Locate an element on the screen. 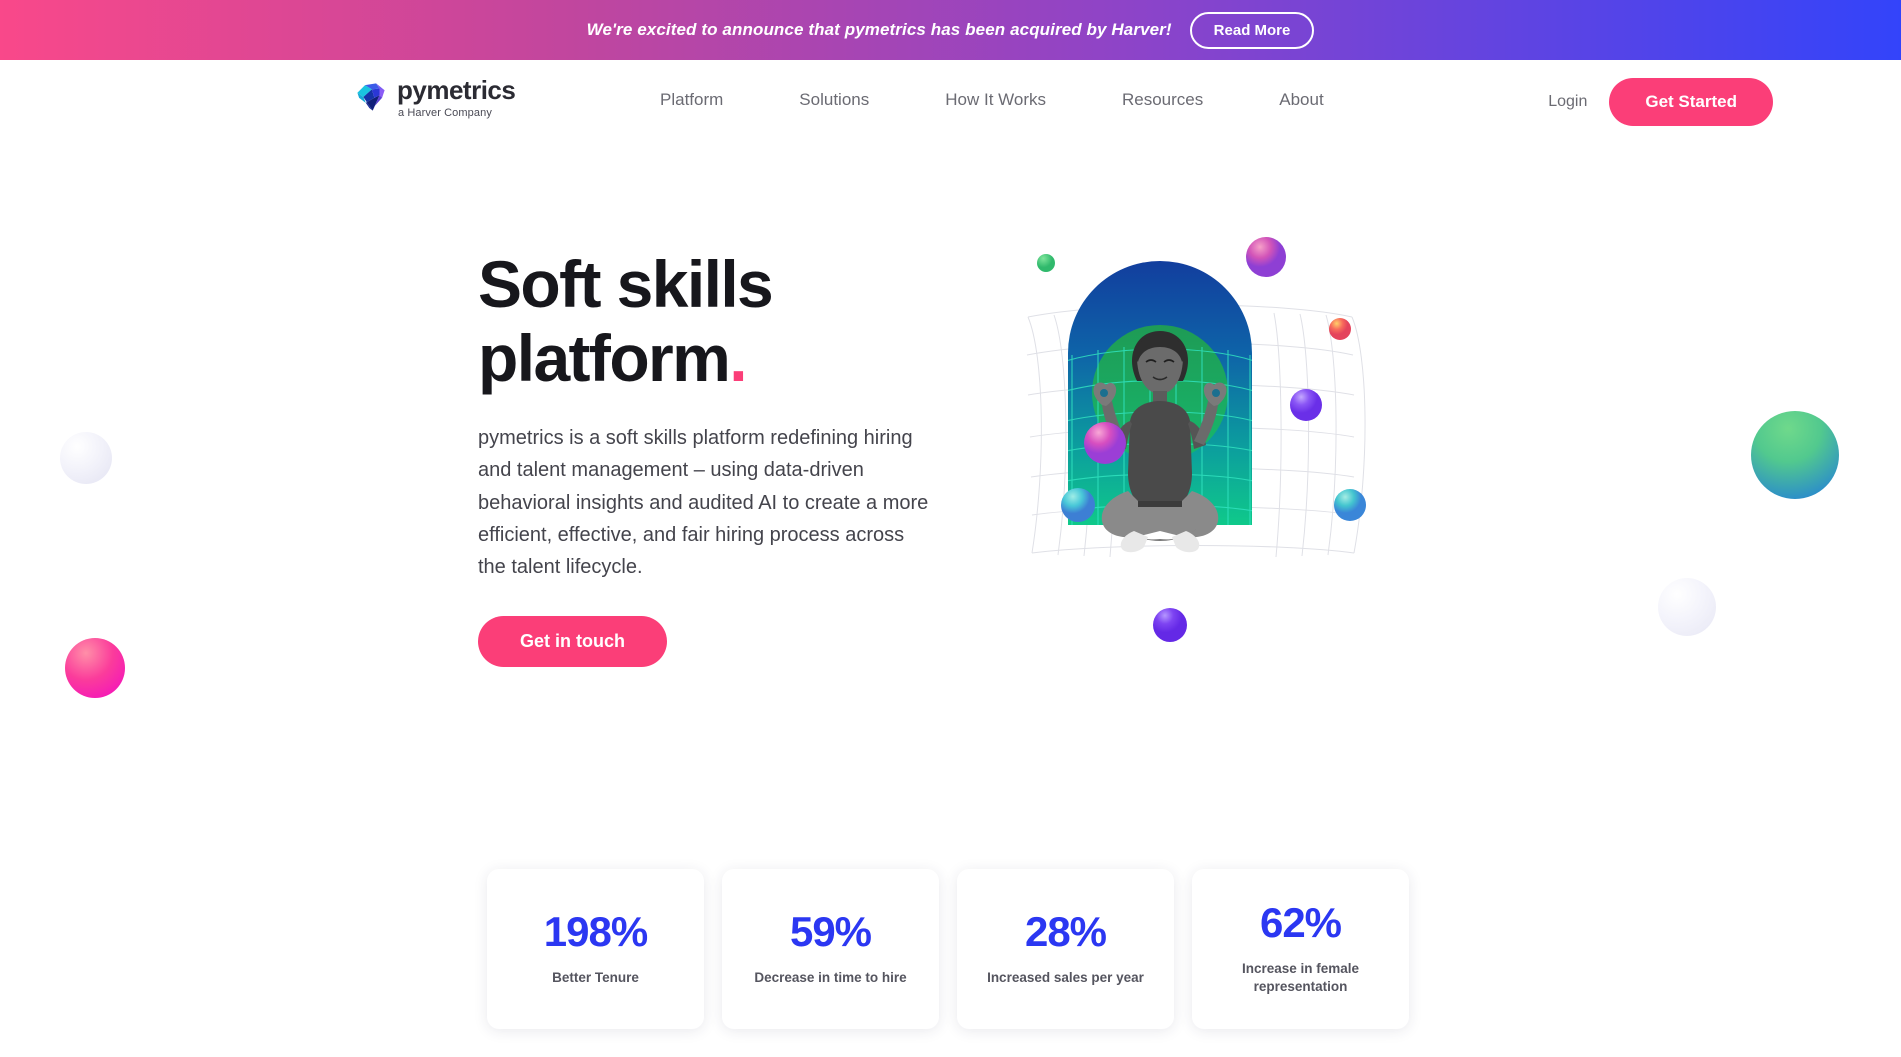 Image resolution: width=1901 pixels, height=1057 pixels. stat-value: 198% is located at coordinates (595, 931).